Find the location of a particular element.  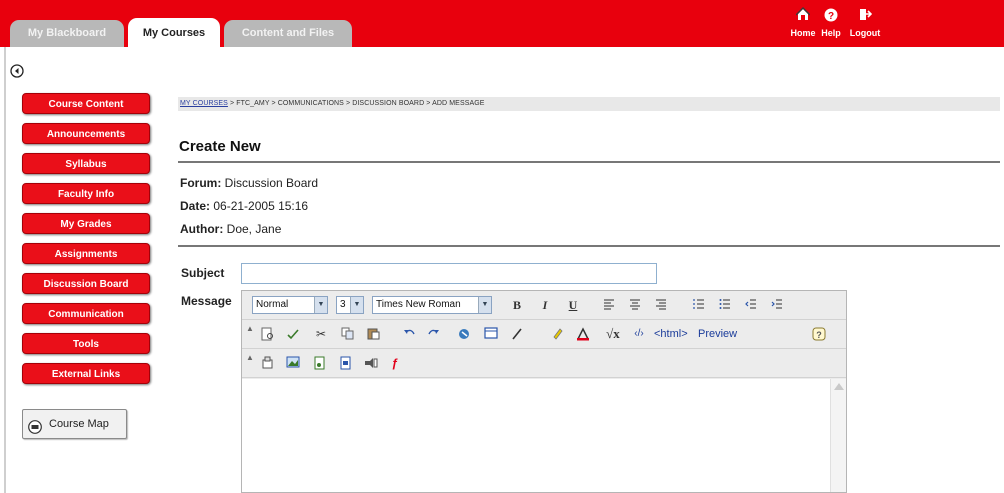

date-value: 06-21-2005 15:16 is located at coordinates (261, 206).